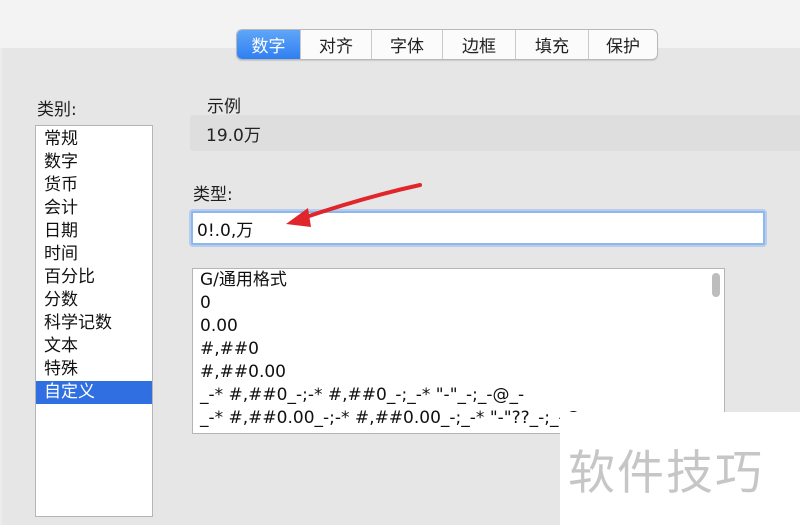 This screenshot has width=800, height=525. I want to click on format-tabs: 数字 对齐 字体 边框 填充 保护, so click(447, 44).